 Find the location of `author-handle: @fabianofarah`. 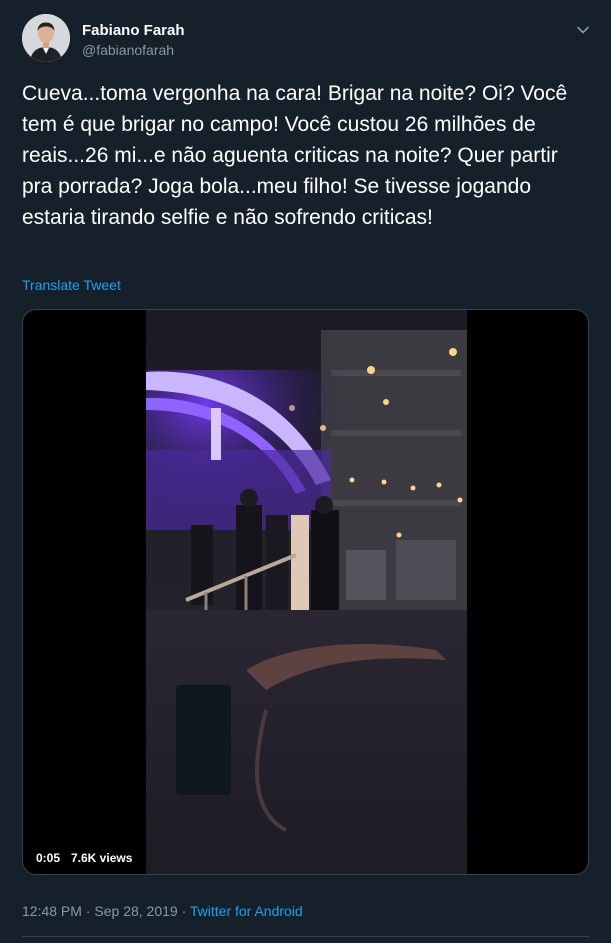

author-handle: @fabianofarah is located at coordinates (128, 50).